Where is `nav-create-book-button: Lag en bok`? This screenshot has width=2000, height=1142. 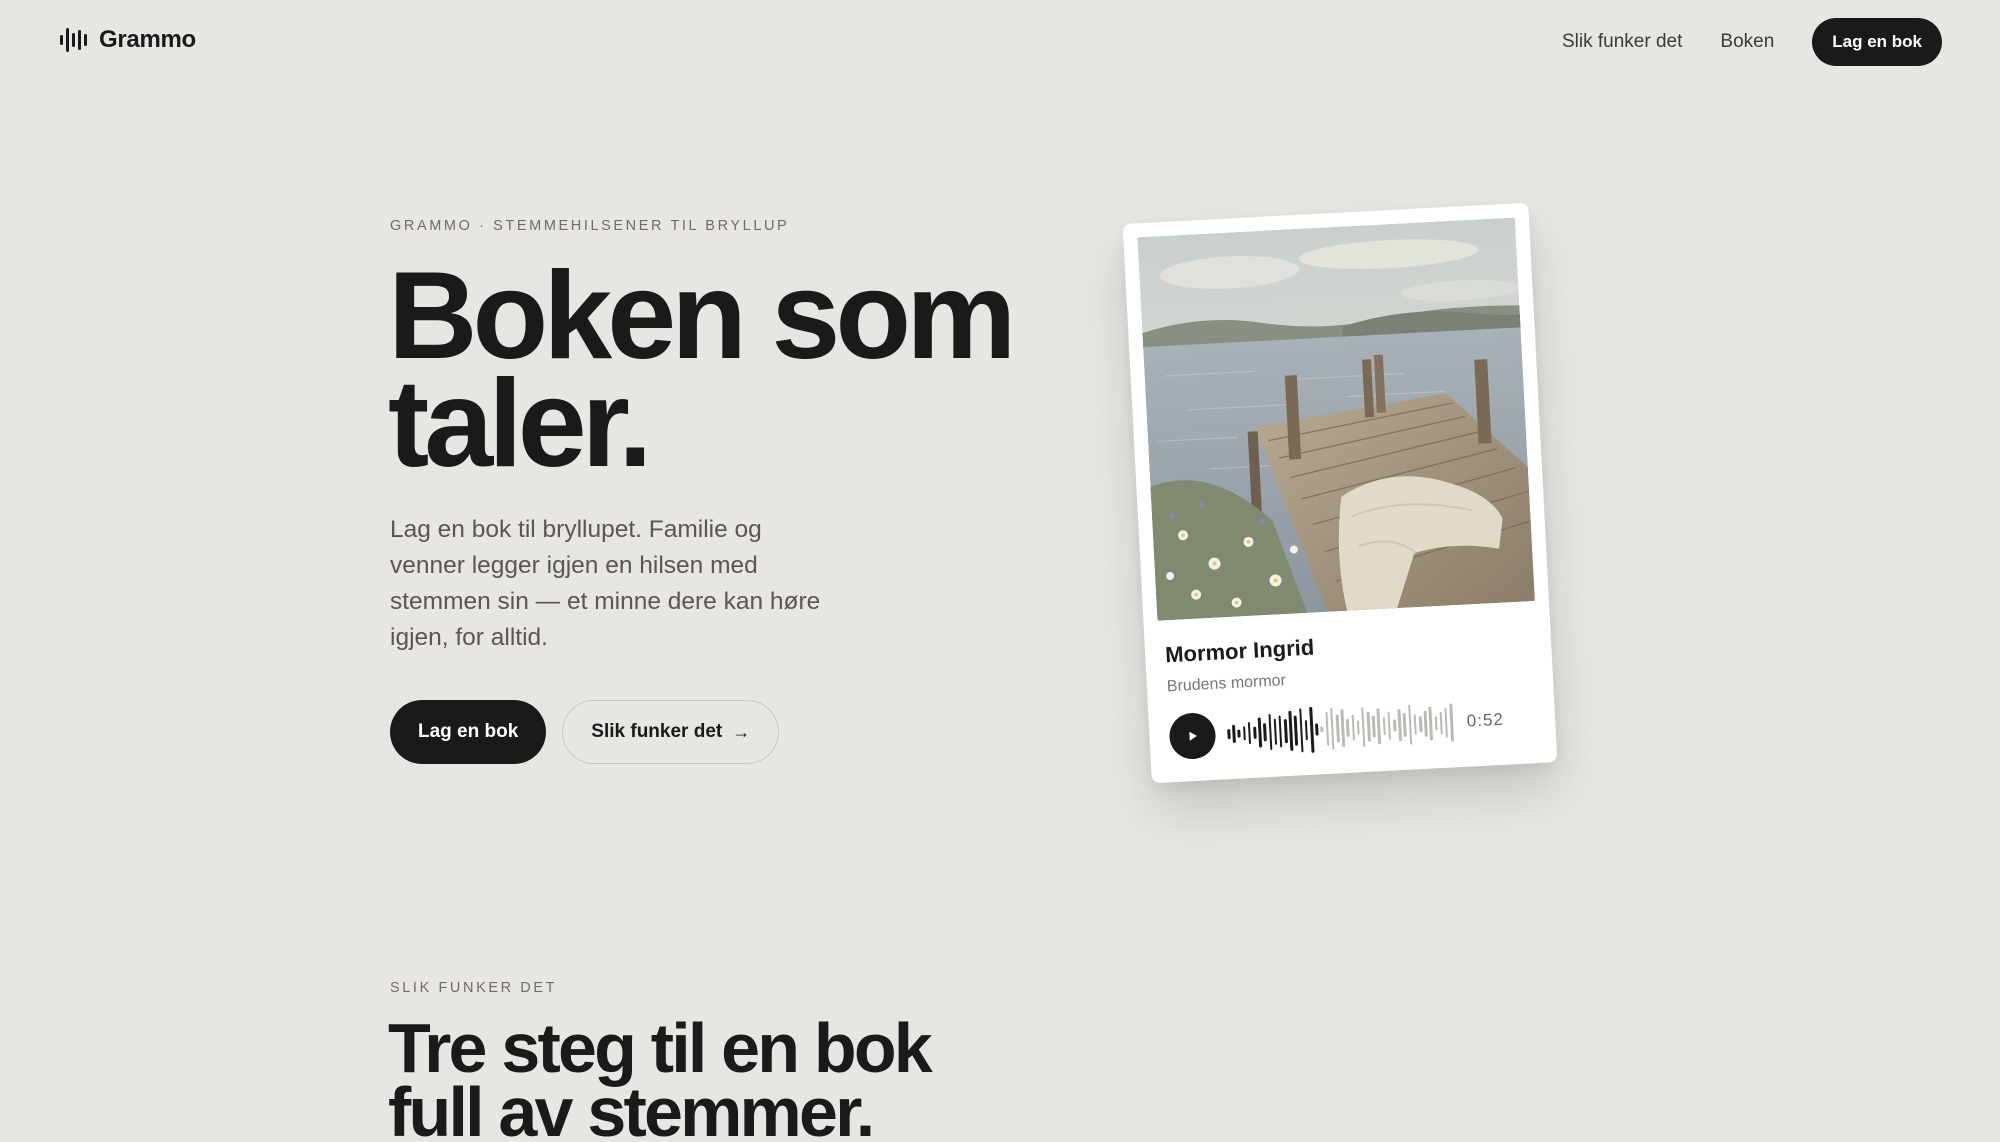 nav-create-book-button: Lag en bok is located at coordinates (1877, 42).